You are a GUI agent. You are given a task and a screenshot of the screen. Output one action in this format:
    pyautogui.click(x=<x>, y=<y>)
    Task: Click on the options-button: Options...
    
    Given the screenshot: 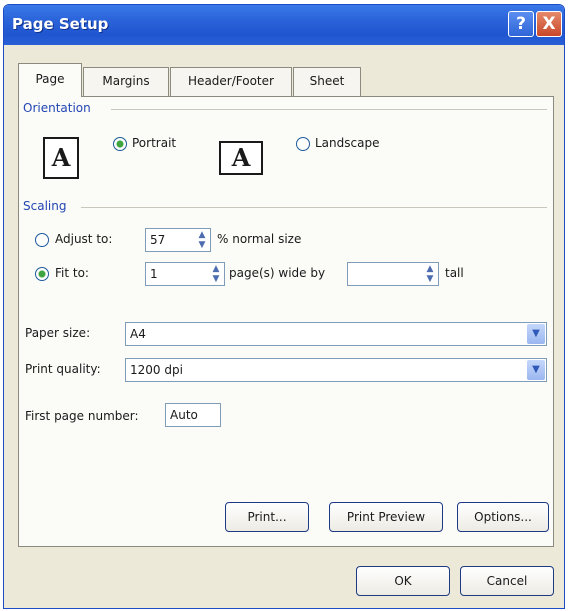 What is the action you would take?
    pyautogui.click(x=503, y=517)
    